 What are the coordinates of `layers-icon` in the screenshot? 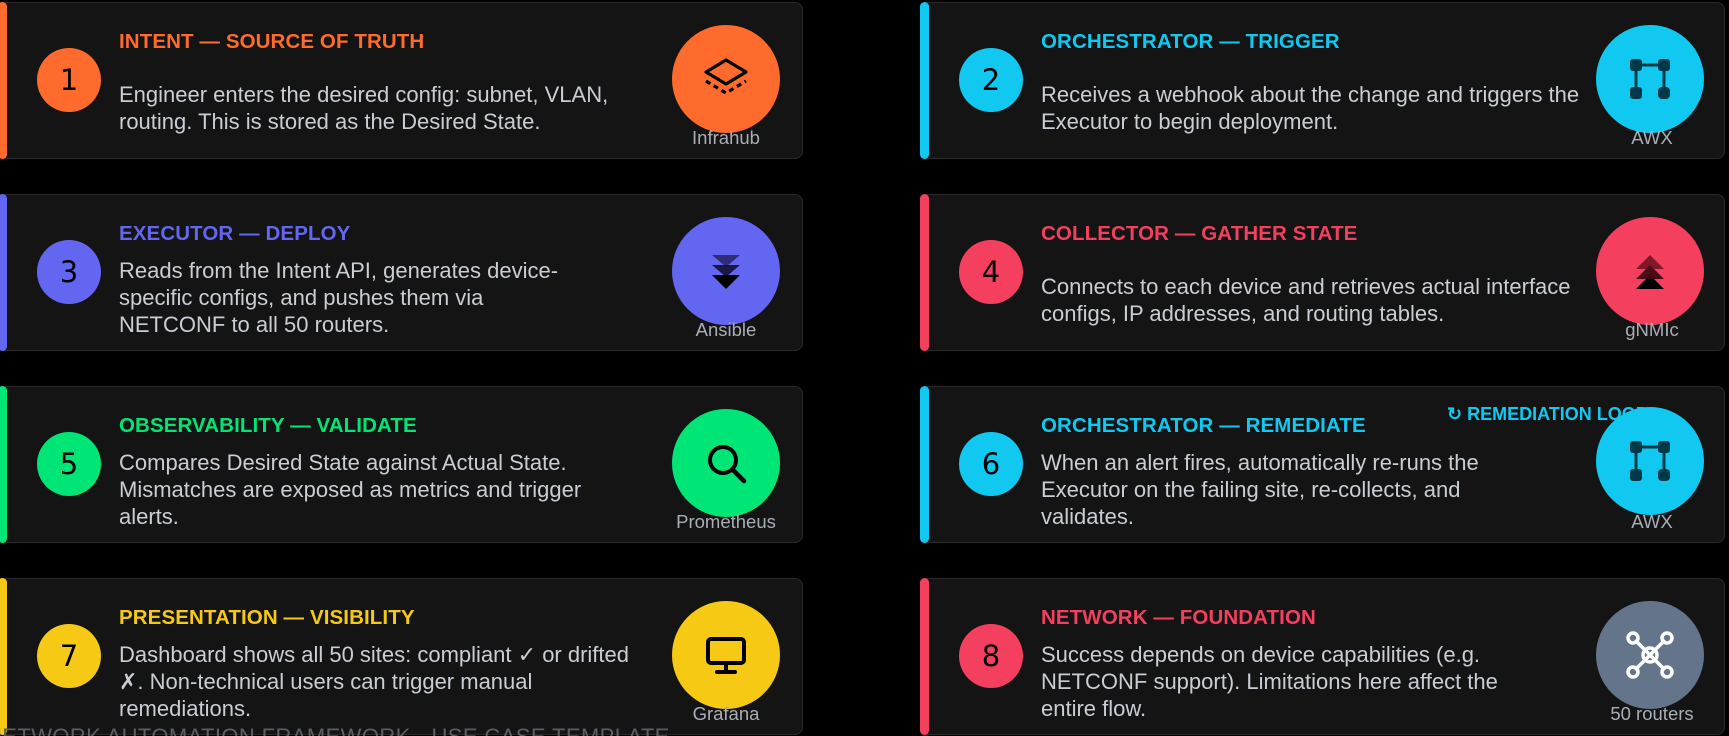 It's located at (726, 79).